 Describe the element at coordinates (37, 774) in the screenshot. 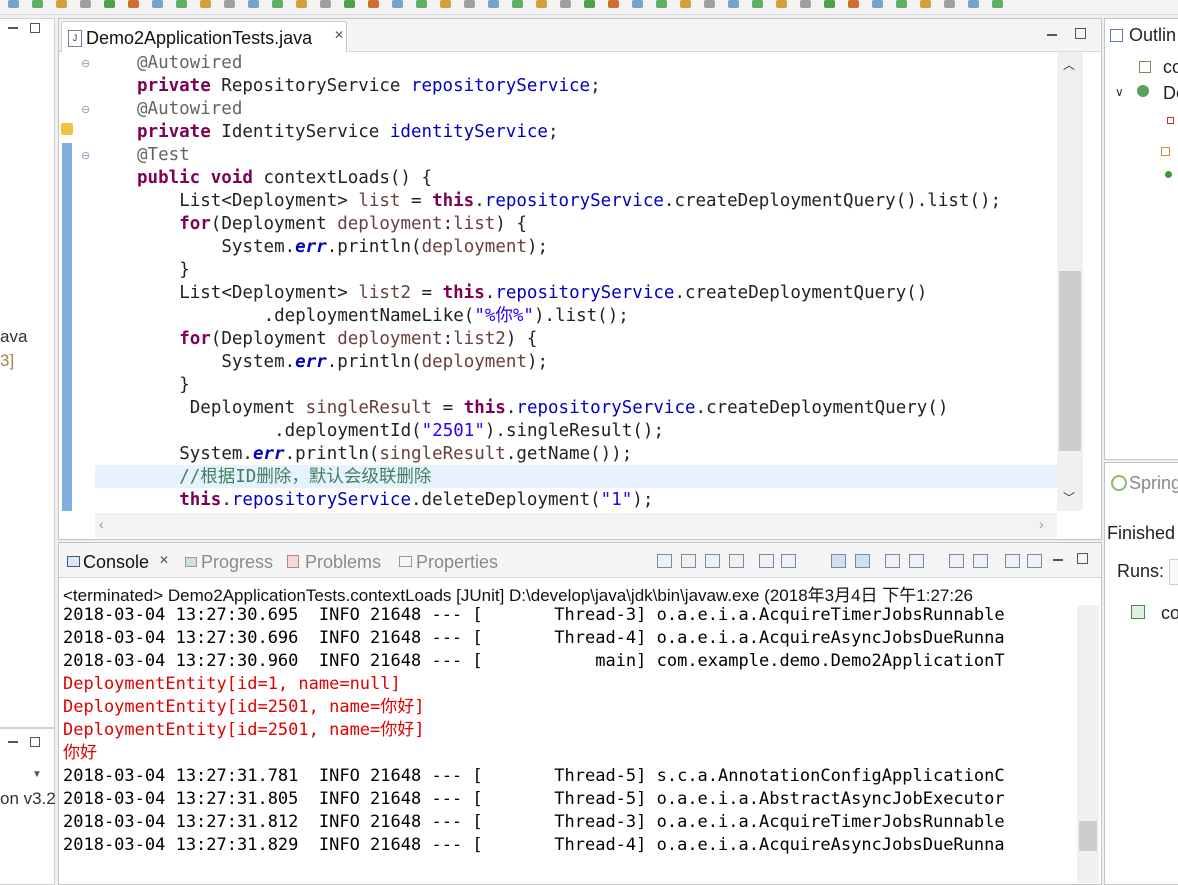

I see `view-menu-icon: ▼` at that location.